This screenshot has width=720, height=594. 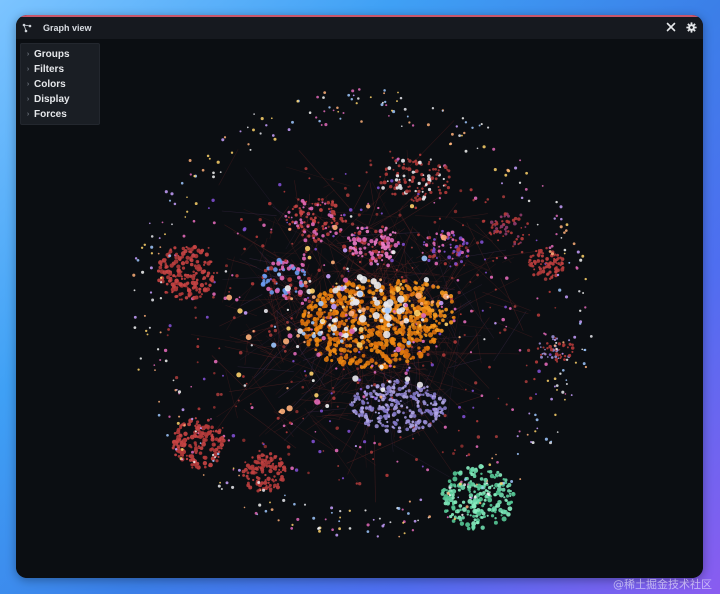 I want to click on menu-item-colors: › Colors, so click(x=60, y=84).